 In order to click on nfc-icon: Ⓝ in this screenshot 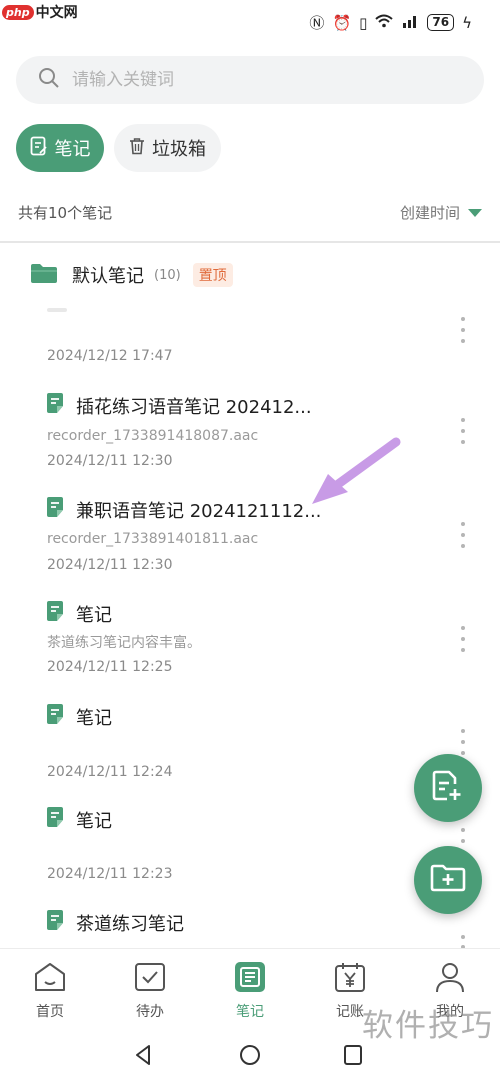, I will do `click(317, 23)`.